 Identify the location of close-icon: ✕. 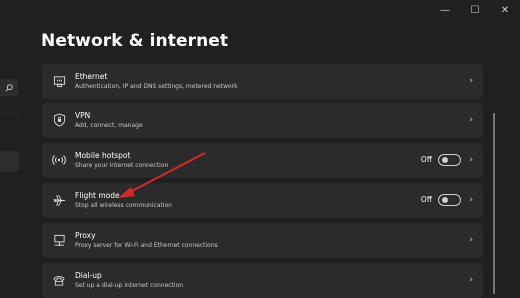
(505, 10).